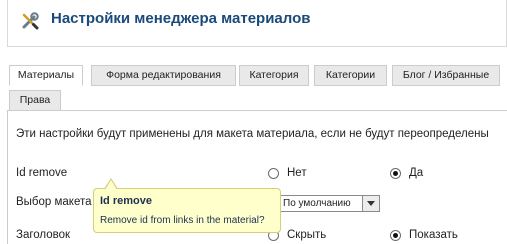 Image resolution: width=507 pixels, height=244 pixels. I want to click on tab-blog-featured: Блог / Избранные, so click(446, 75).